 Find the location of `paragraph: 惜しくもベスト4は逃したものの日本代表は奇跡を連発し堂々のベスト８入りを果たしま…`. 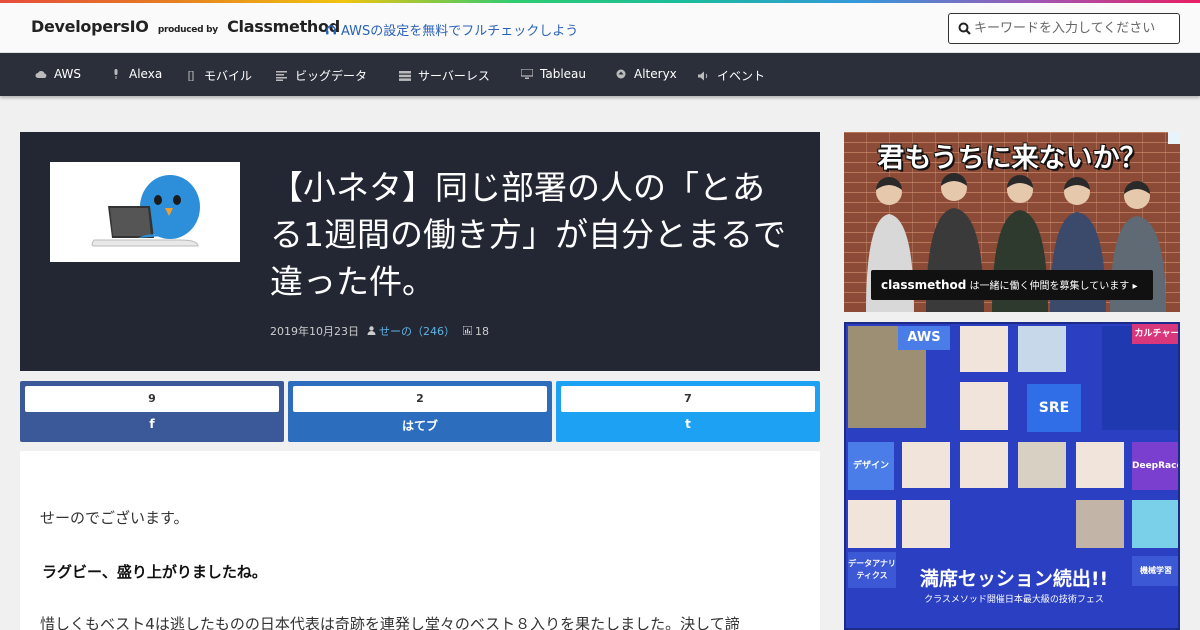

paragraph: 惜しくもベスト4は逃したものの日本代表は奇跡を連発し堂々のベスト８入りを果たしま… is located at coordinates (390, 622).